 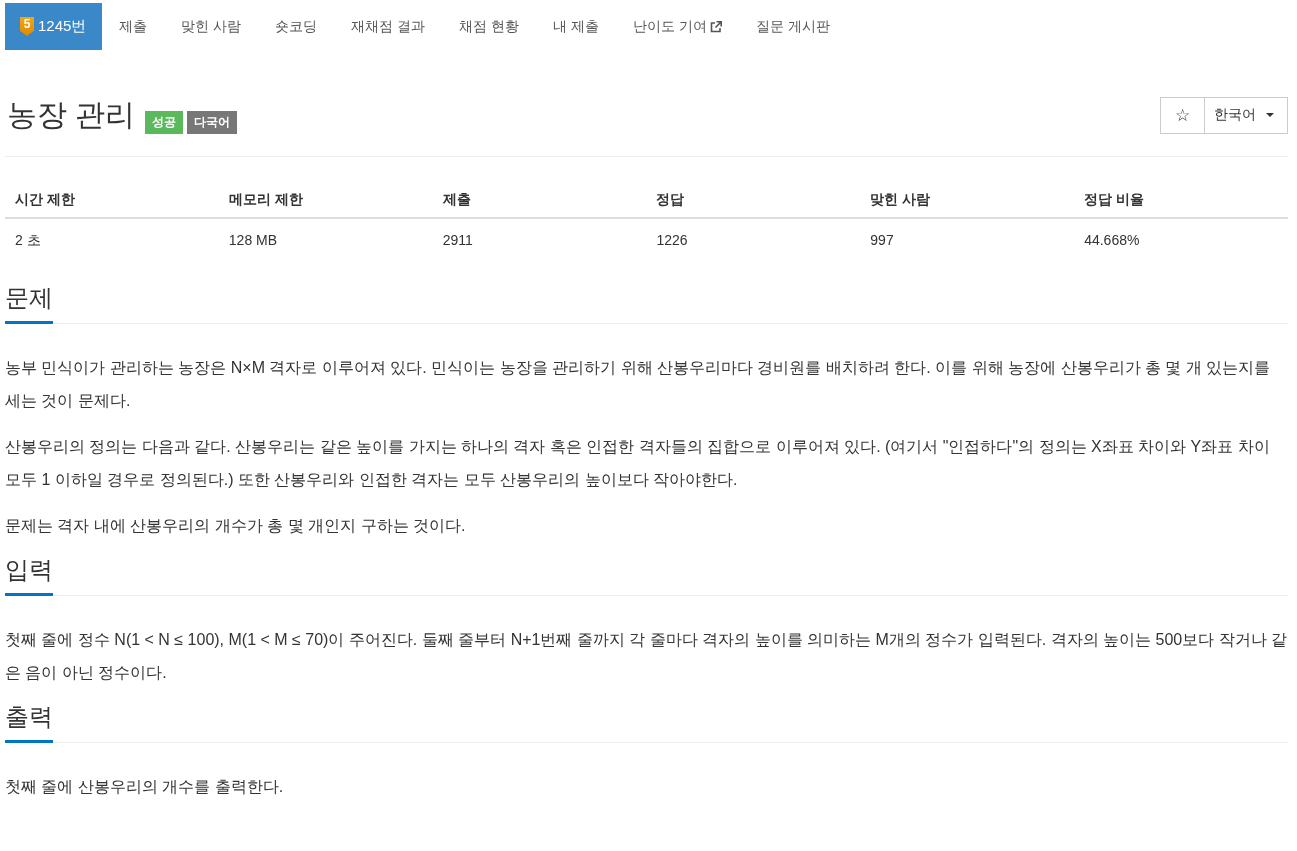 What do you see at coordinates (211, 26) in the screenshot?
I see `nav-tab: 맞힌 사람` at bounding box center [211, 26].